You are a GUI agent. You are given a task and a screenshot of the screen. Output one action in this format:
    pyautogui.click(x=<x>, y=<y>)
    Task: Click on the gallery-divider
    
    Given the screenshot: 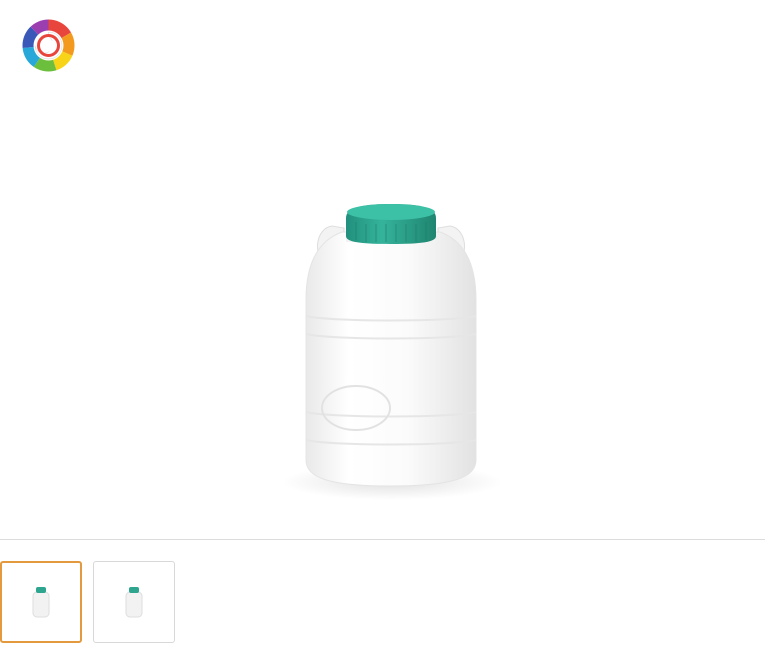 What is the action you would take?
    pyautogui.click(x=382, y=539)
    